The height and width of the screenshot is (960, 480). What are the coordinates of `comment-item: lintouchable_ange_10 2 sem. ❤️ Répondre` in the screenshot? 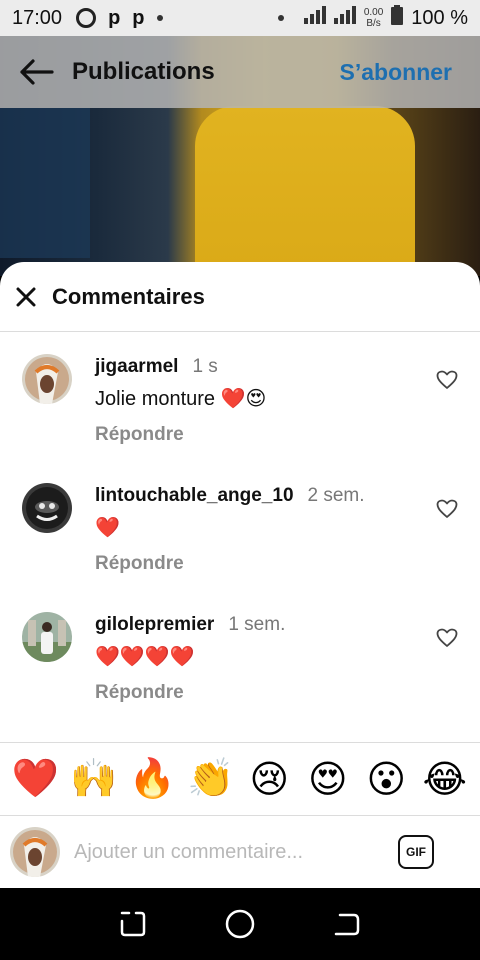 It's located at (240, 543).